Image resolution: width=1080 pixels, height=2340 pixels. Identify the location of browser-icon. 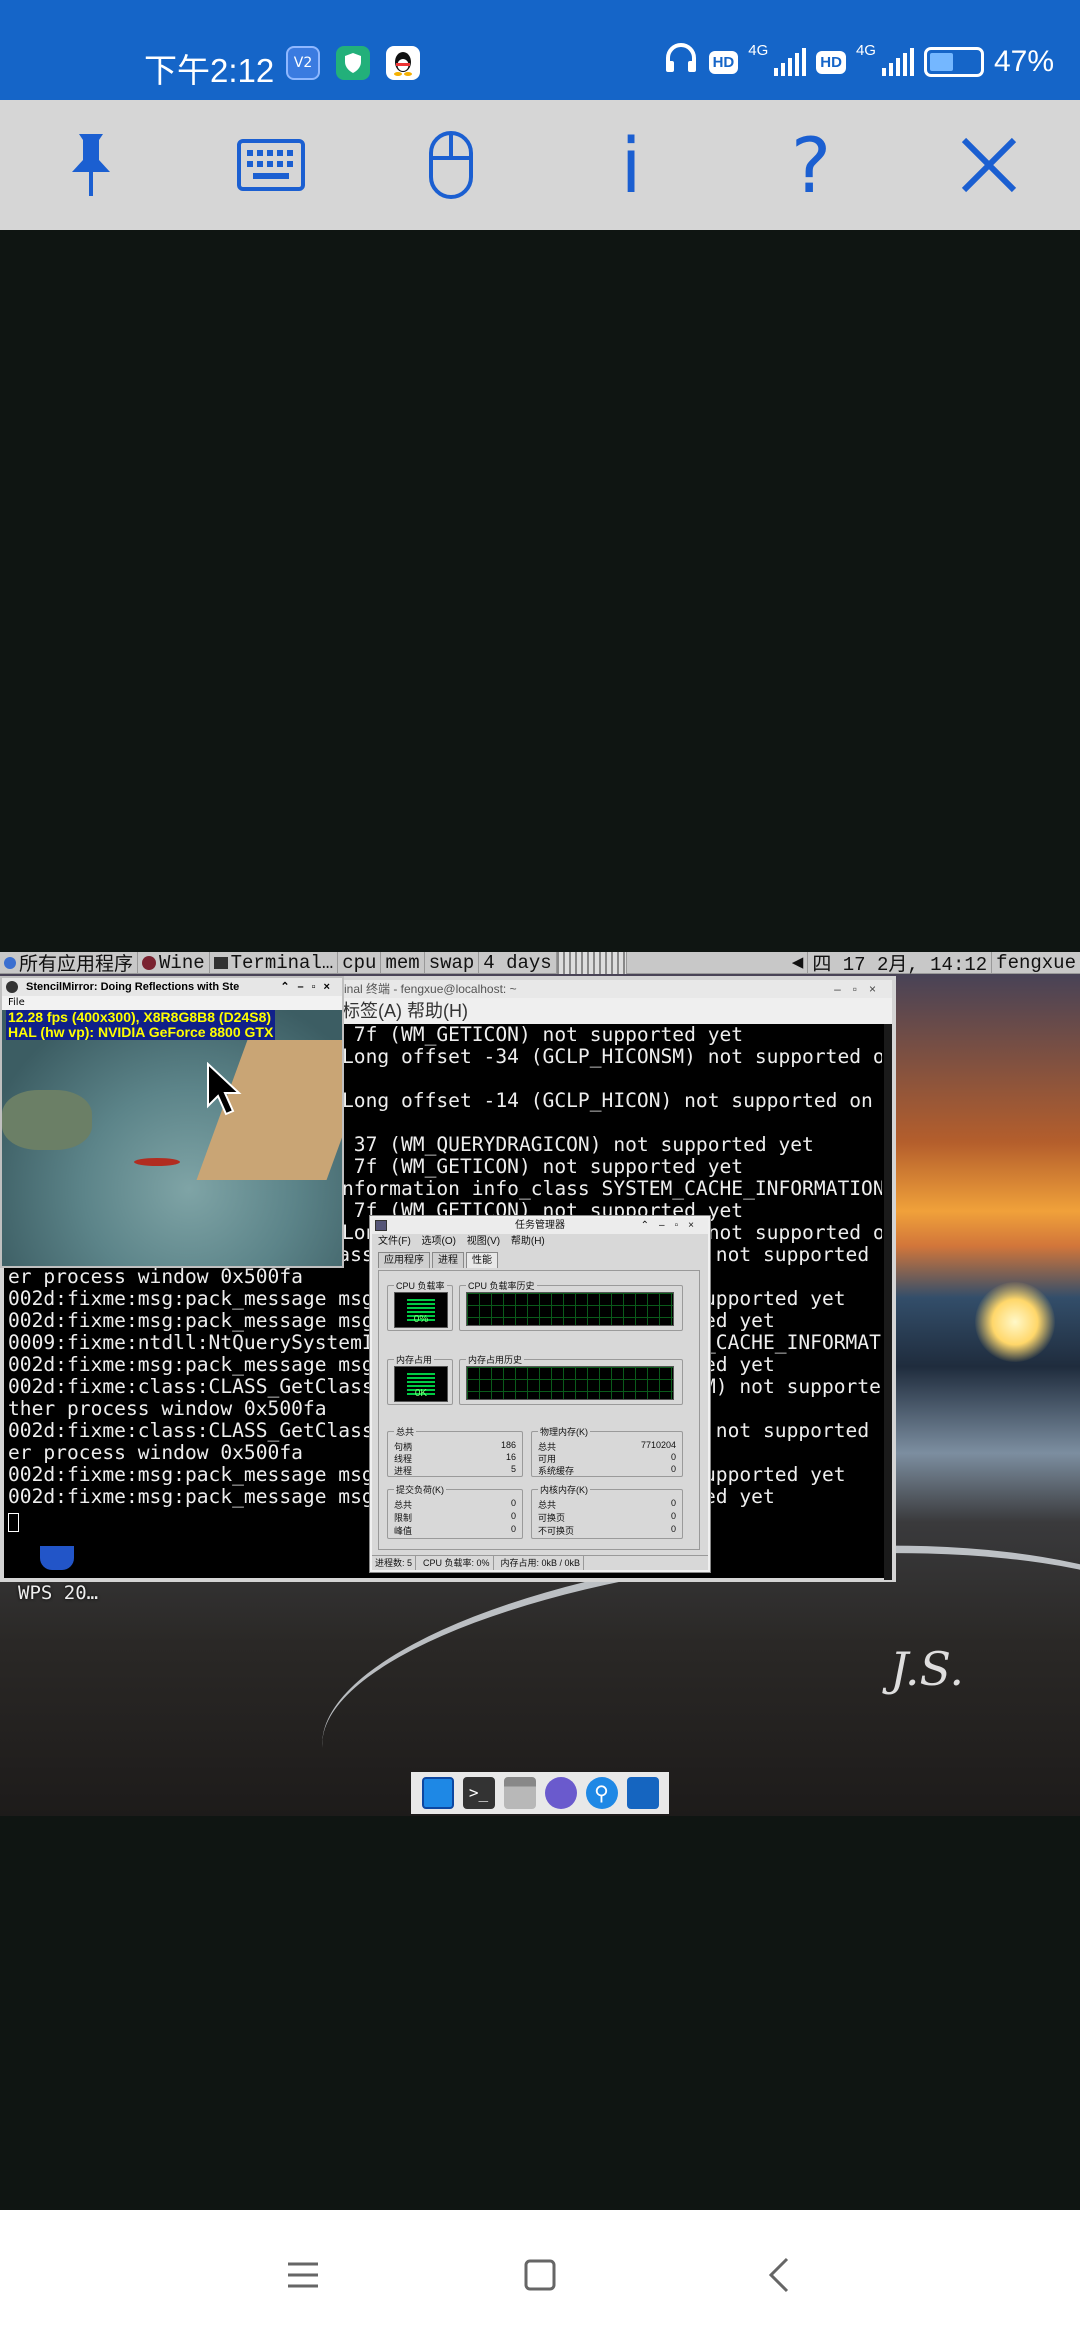
(560, 1793).